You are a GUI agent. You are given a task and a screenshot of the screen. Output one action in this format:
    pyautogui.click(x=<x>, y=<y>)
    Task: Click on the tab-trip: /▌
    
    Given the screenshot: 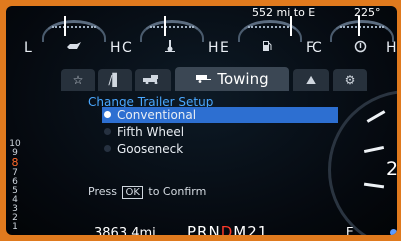 What is the action you would take?
    pyautogui.click(x=115, y=80)
    